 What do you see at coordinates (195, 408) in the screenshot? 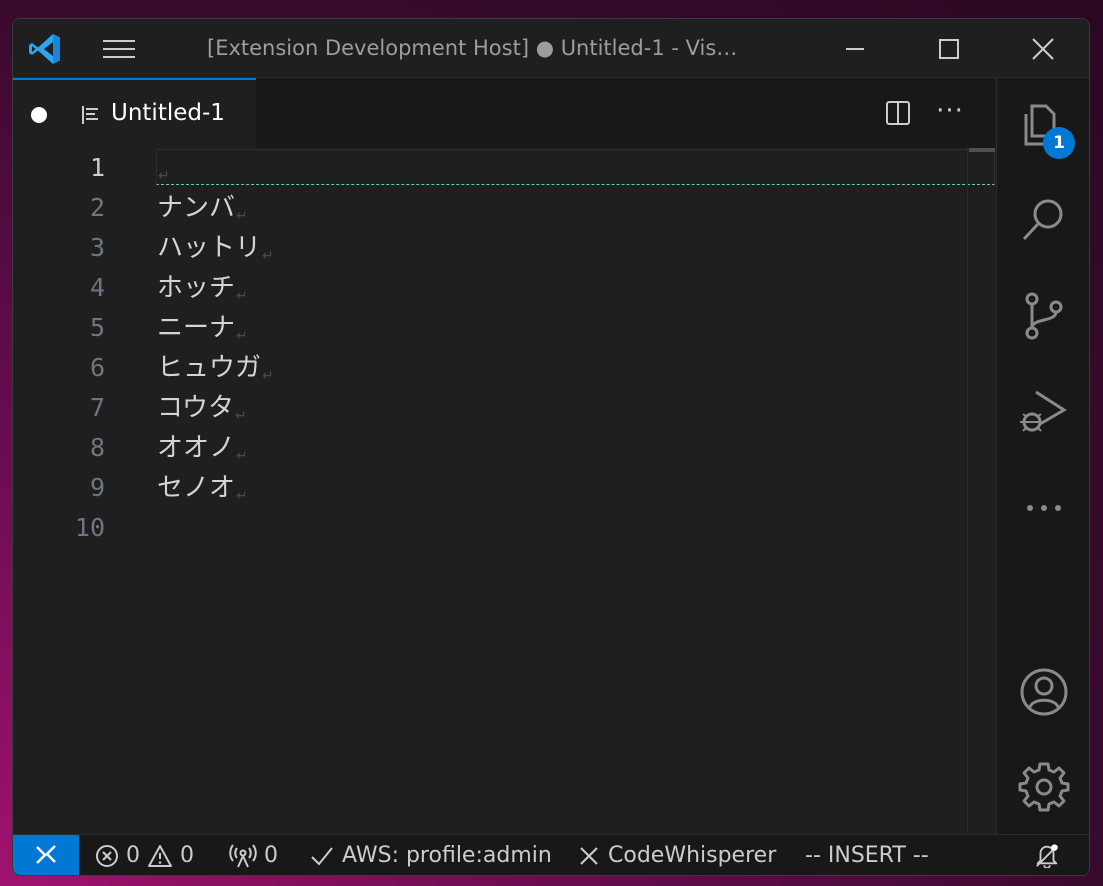
I see `line-text: コウタ` at bounding box center [195, 408].